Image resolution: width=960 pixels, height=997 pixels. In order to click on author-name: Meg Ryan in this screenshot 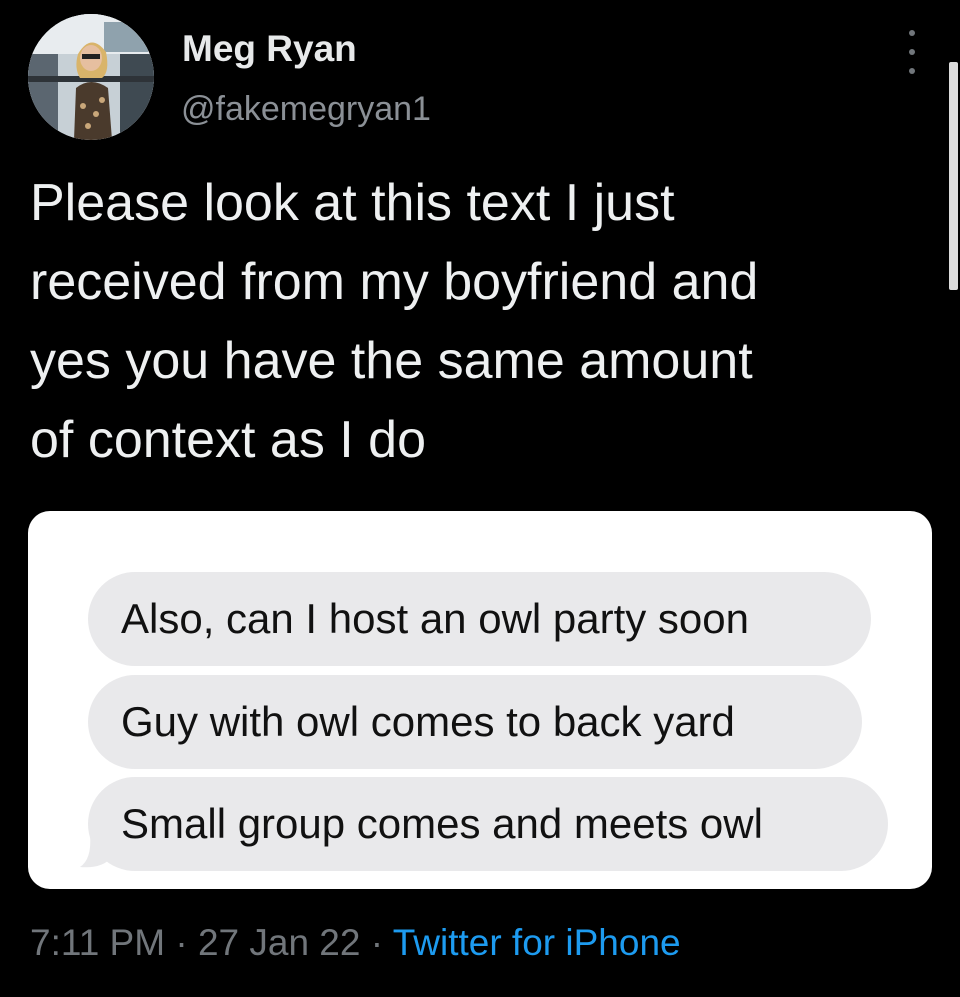, I will do `click(269, 49)`.